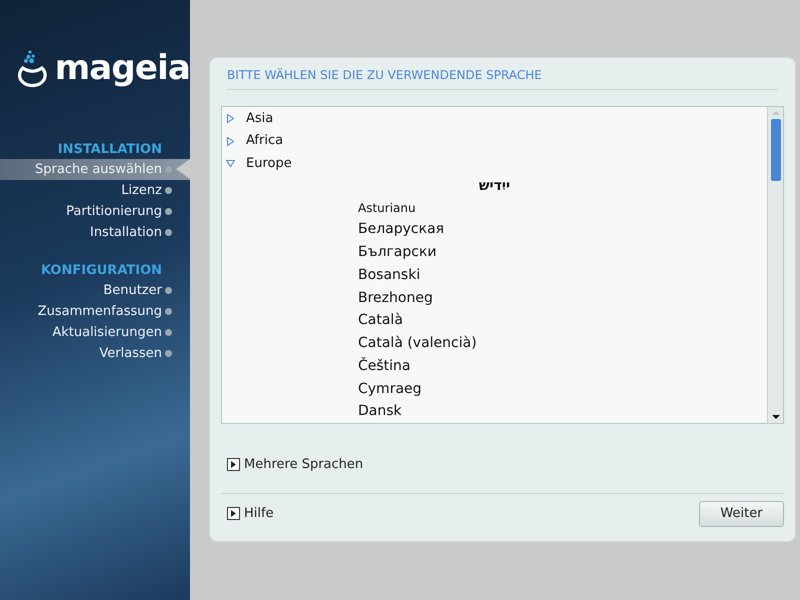 Image resolution: width=800 pixels, height=600 pixels. What do you see at coordinates (95, 232) in the screenshot?
I see `step-item: Installation` at bounding box center [95, 232].